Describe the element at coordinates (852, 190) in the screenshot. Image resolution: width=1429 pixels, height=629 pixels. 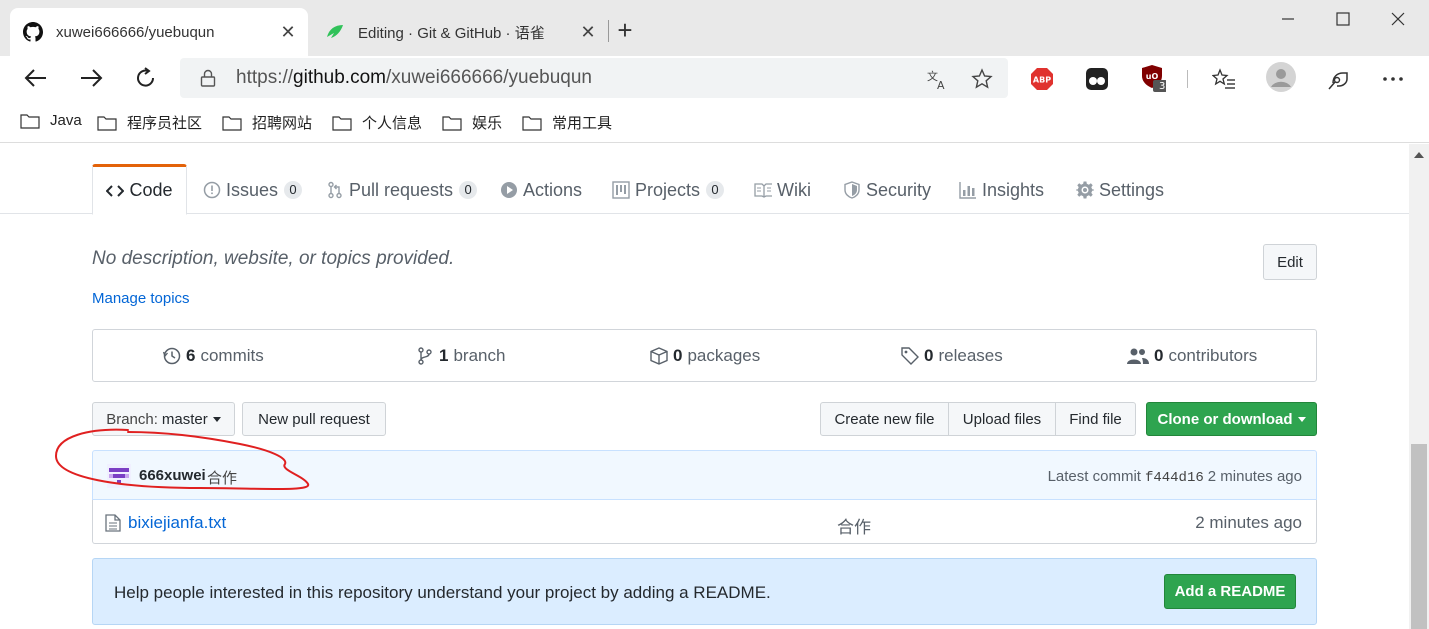
I see `shield-icon` at that location.